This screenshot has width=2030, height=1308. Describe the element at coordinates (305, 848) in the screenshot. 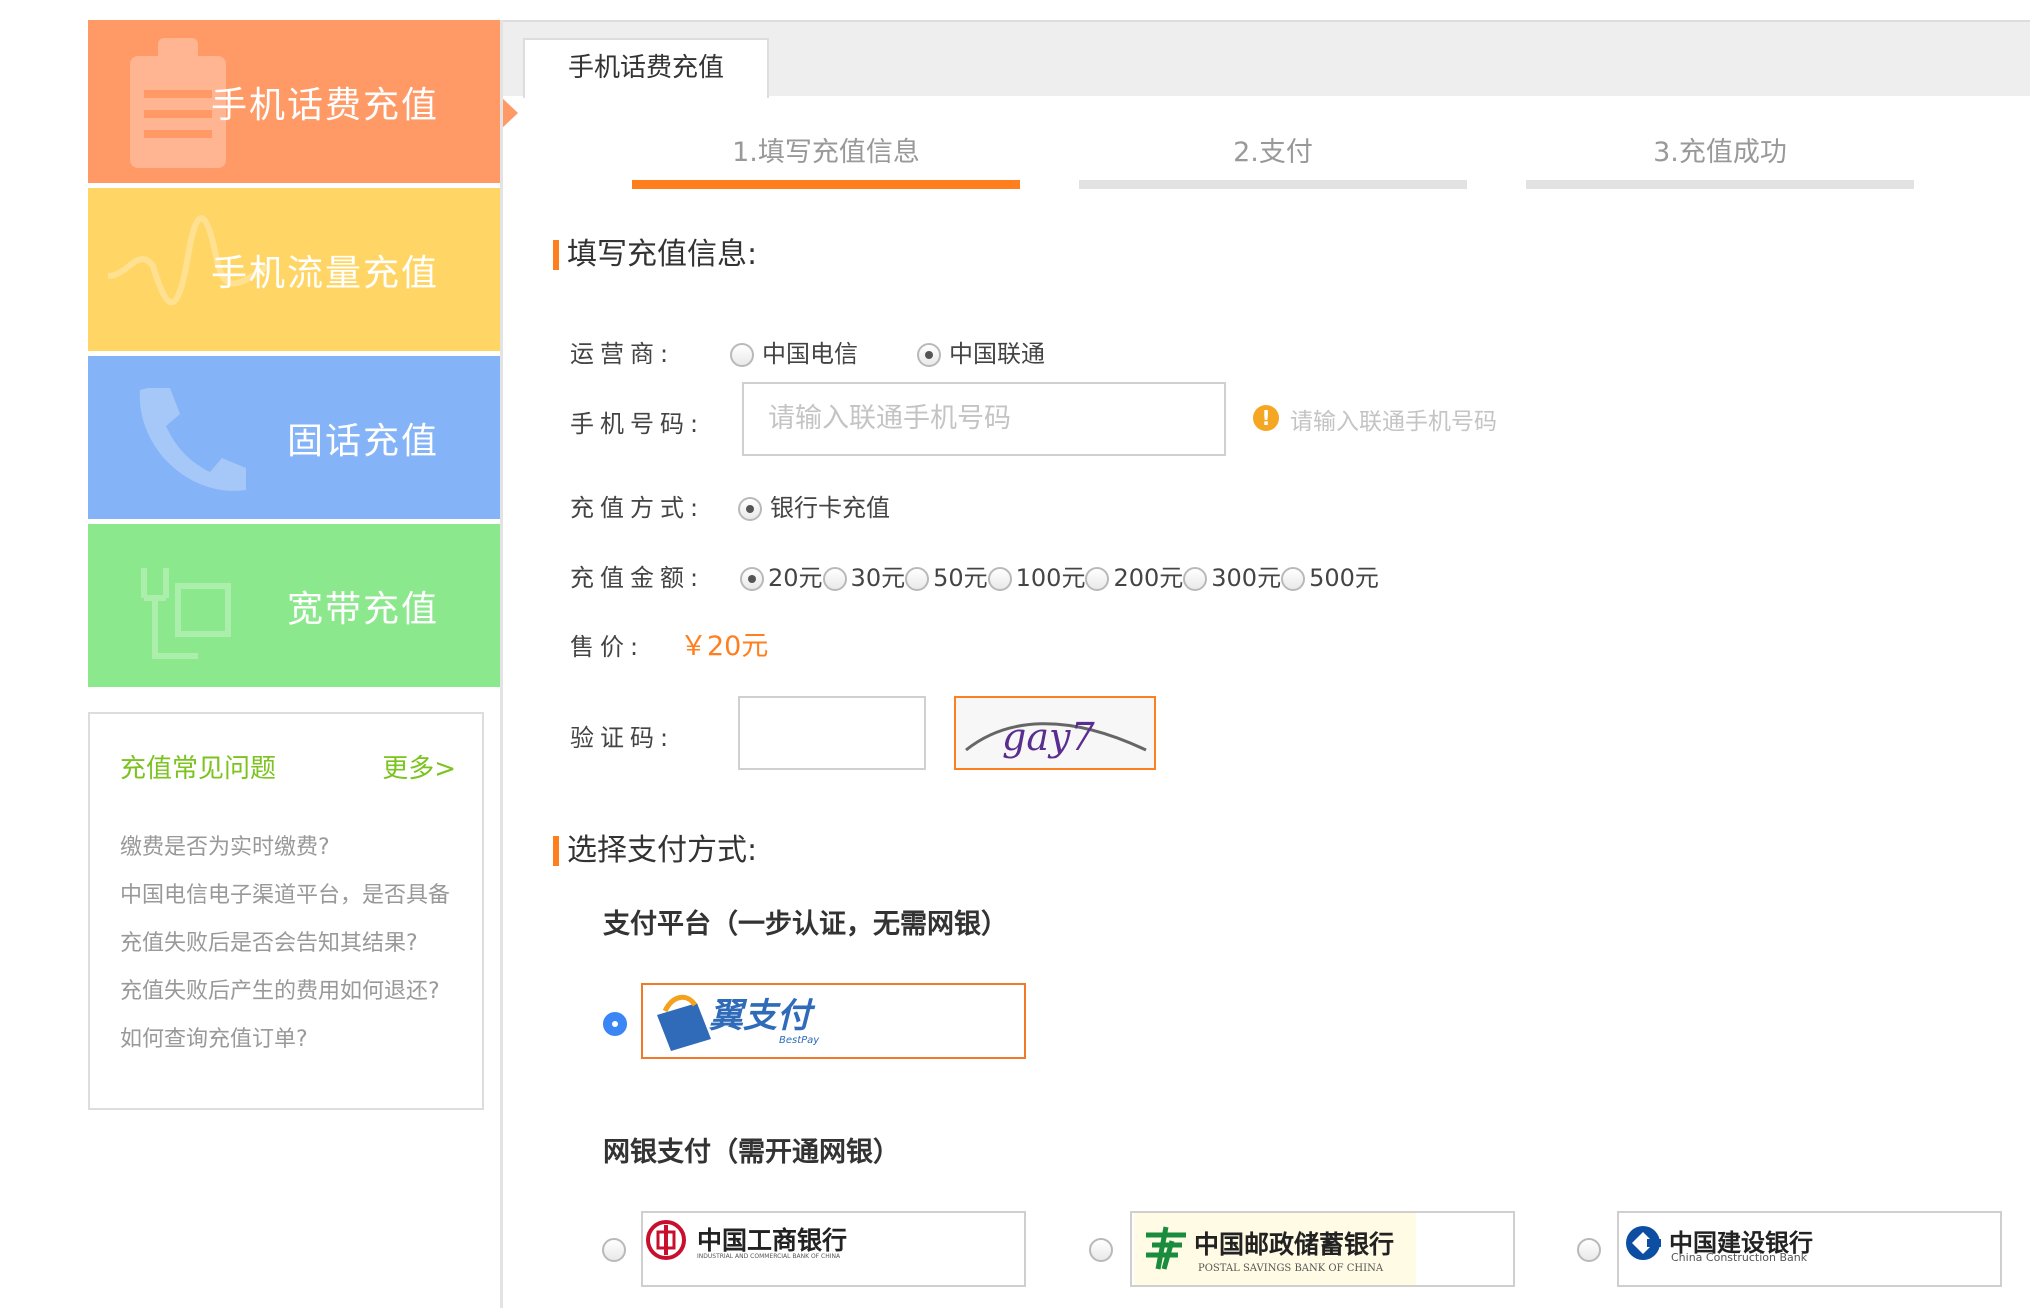

I see `faq-item: 缴费是否为实时缴费?` at that location.